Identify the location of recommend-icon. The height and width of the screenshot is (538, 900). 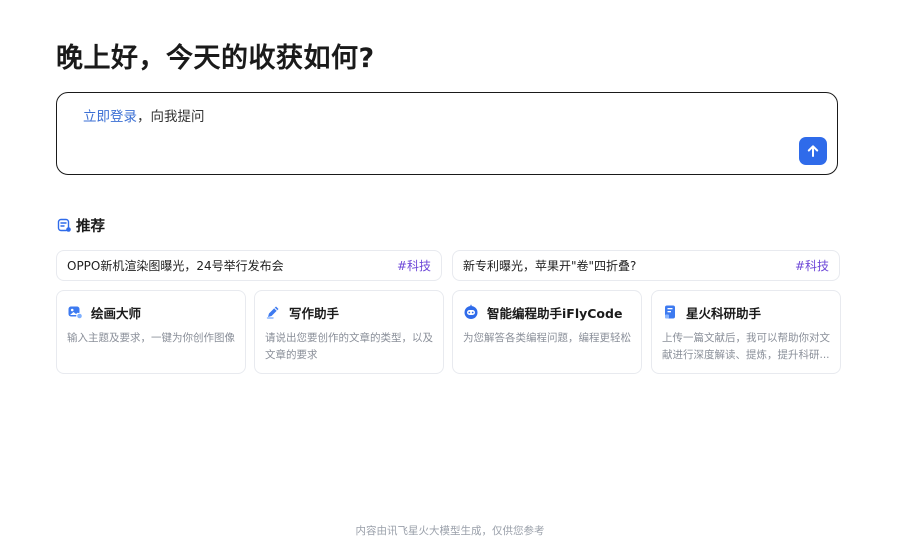
(64, 226).